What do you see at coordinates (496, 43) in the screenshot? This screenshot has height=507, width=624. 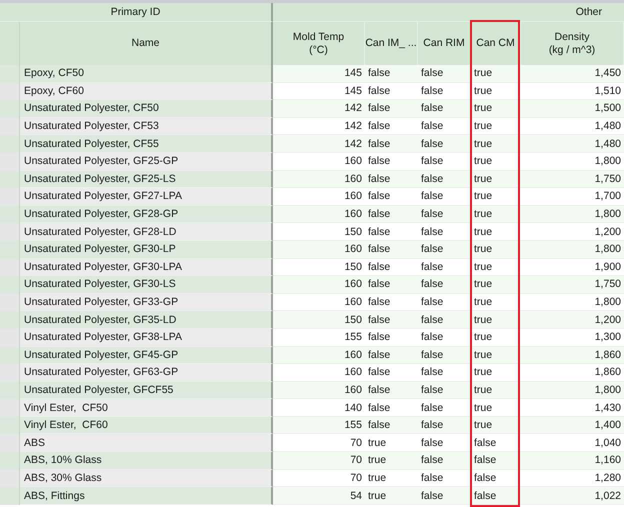 I see `column-header: Can CM` at bounding box center [496, 43].